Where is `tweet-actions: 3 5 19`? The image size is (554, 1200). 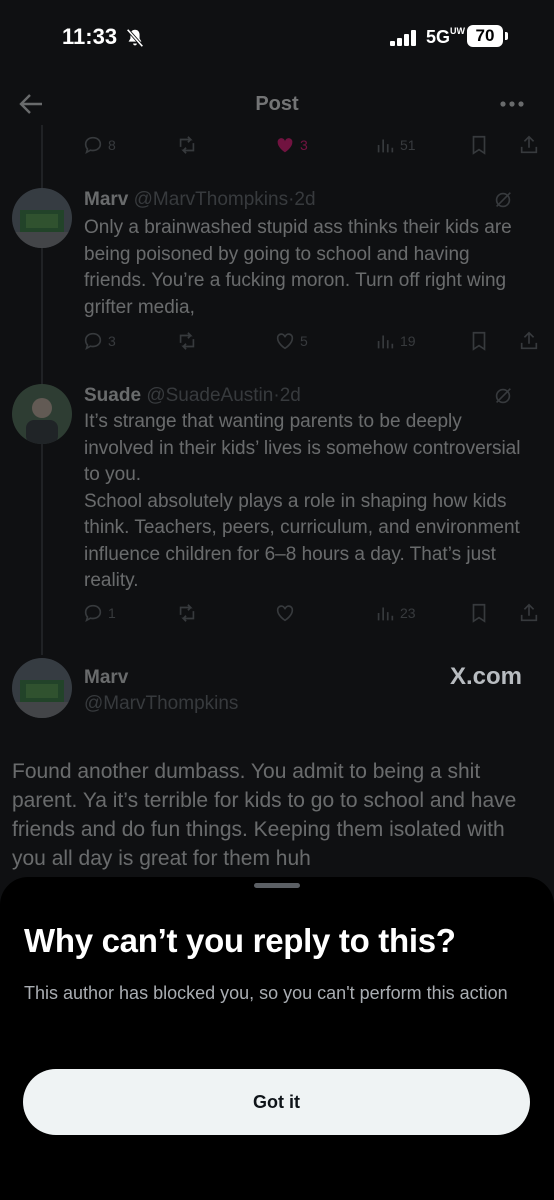 tweet-actions: 3 5 19 is located at coordinates (312, 342).